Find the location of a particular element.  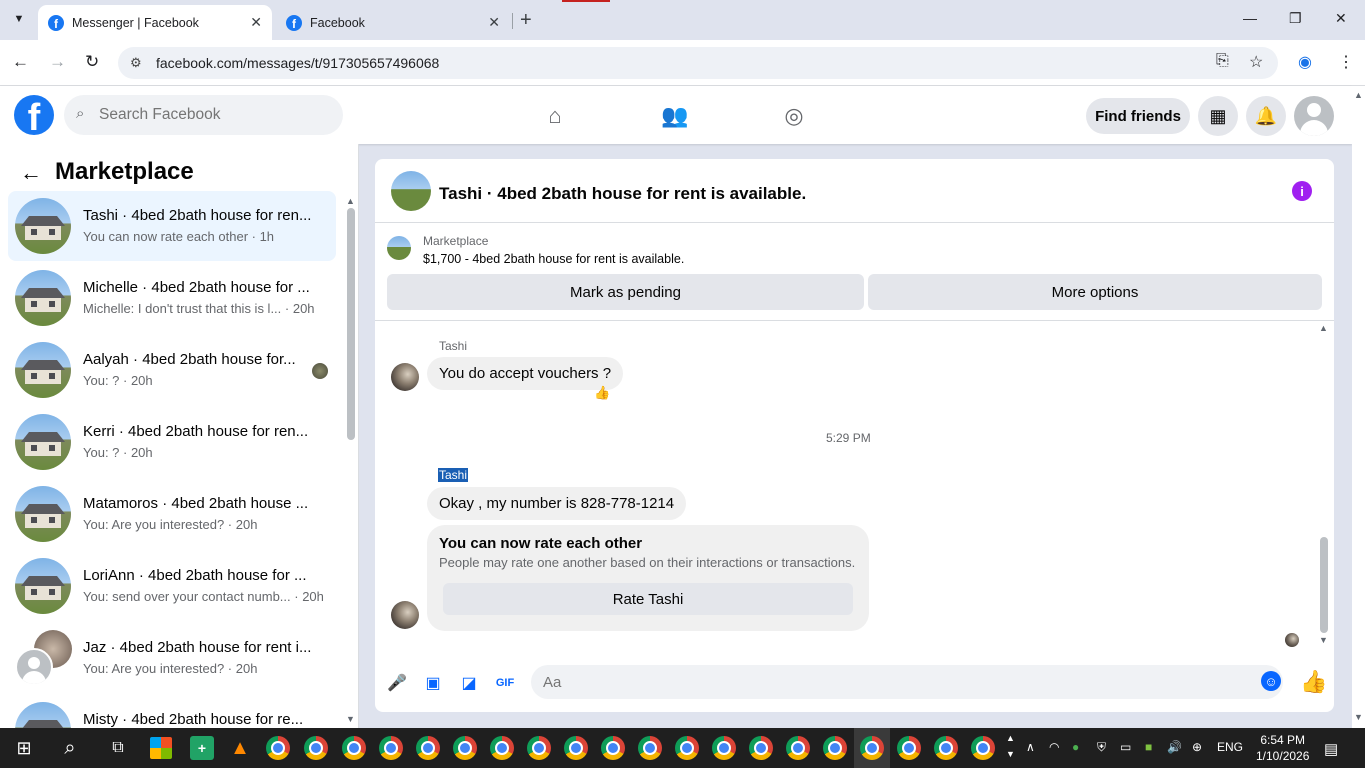

thumbs-up-reaction-icon: 👍 is located at coordinates (602, 393).